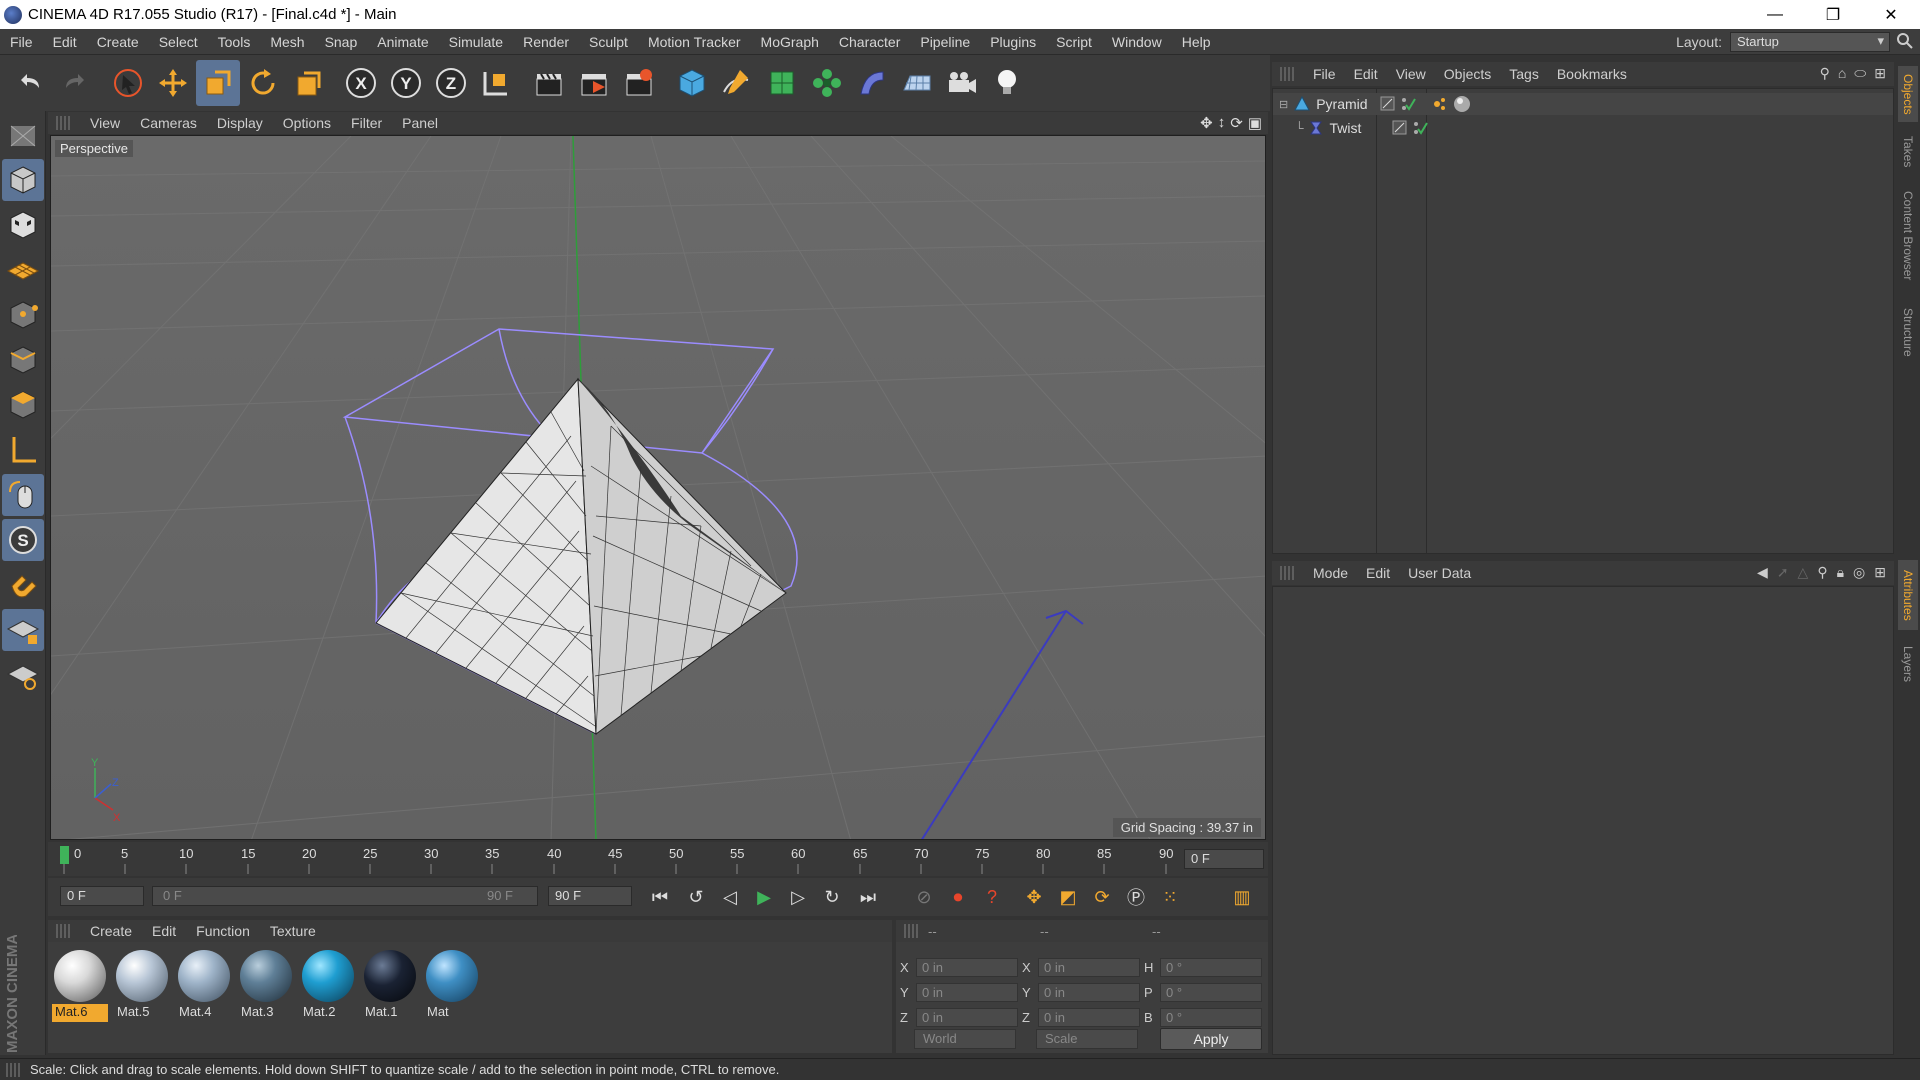 The image size is (1920, 1080). What do you see at coordinates (266, 984) in the screenshot?
I see `material-swatch: Mat.3` at bounding box center [266, 984].